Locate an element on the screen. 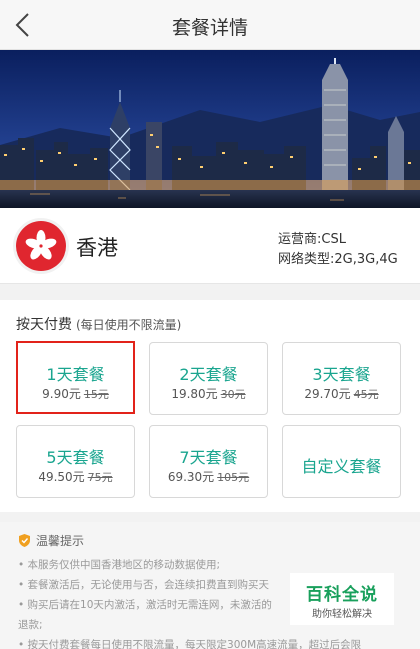  package-original-price: 15元 is located at coordinates (96, 394).